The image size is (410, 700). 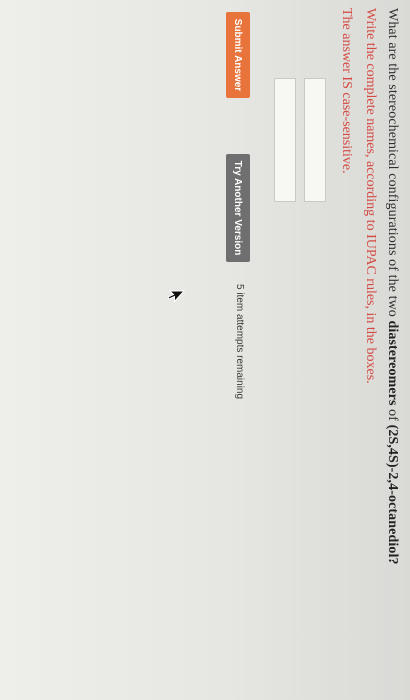 I want to click on question-compound: (2S,4S)-2,4-octanediol?, so click(x=392, y=494).